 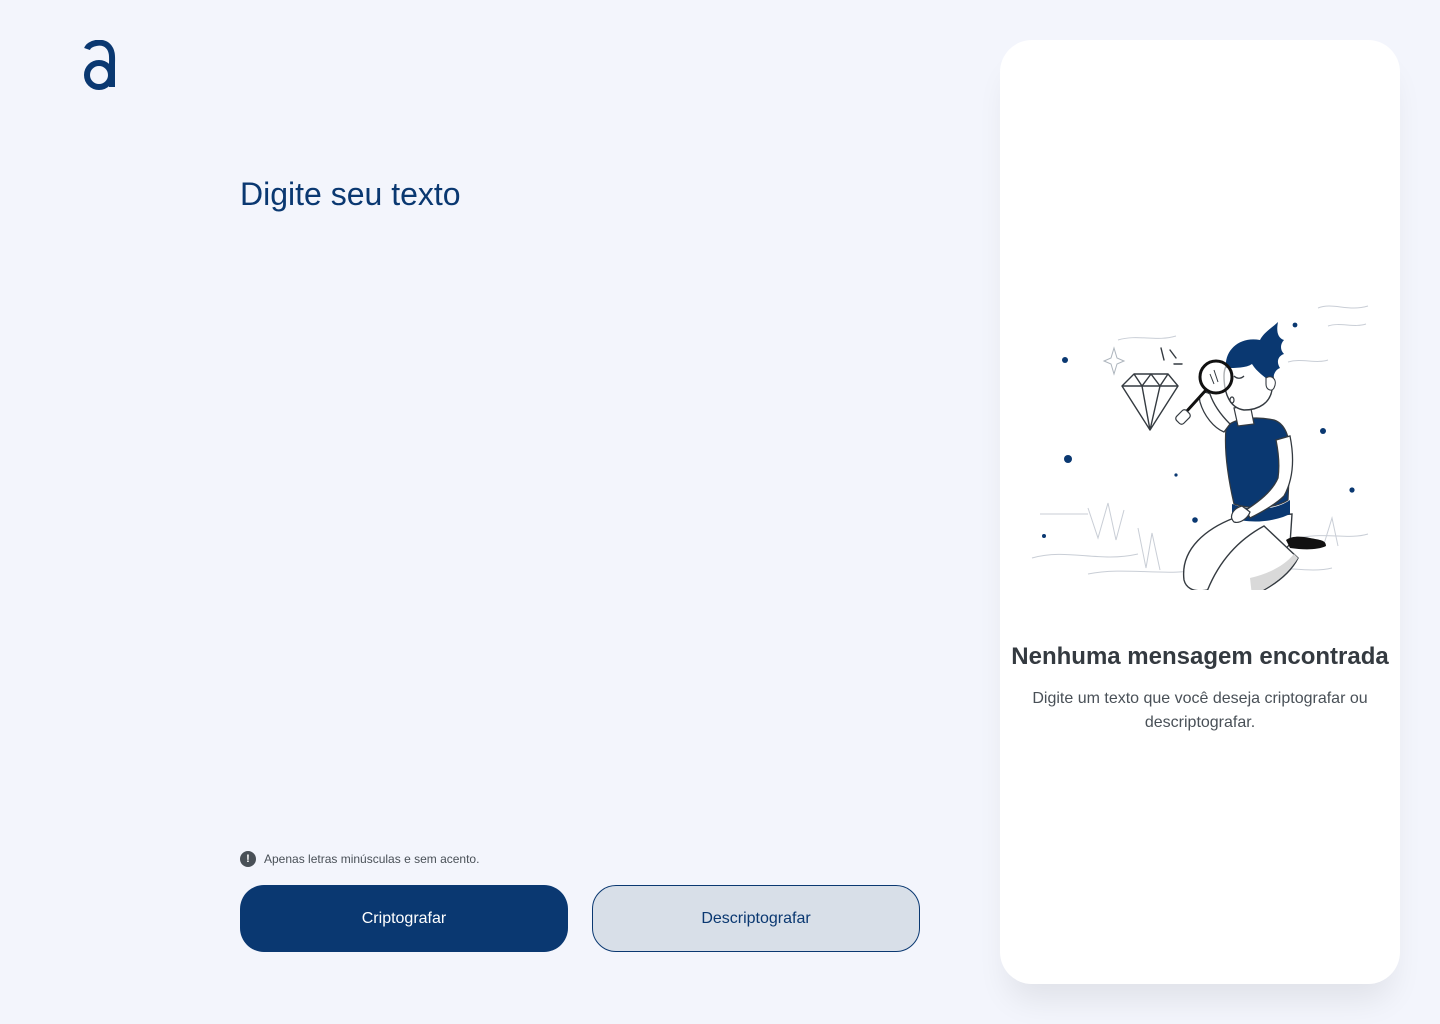 I want to click on alura-a-logo-icon, so click(x=100, y=64).